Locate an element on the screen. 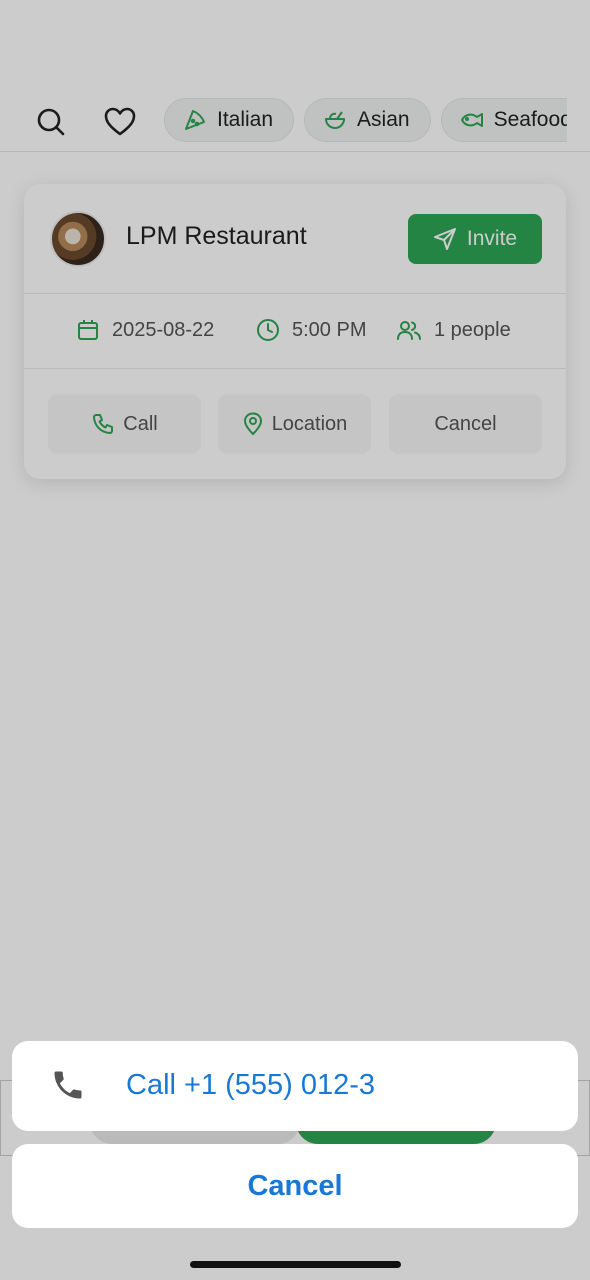  call-number-label: Call +1 (555) 012-3 is located at coordinates (251, 1085).